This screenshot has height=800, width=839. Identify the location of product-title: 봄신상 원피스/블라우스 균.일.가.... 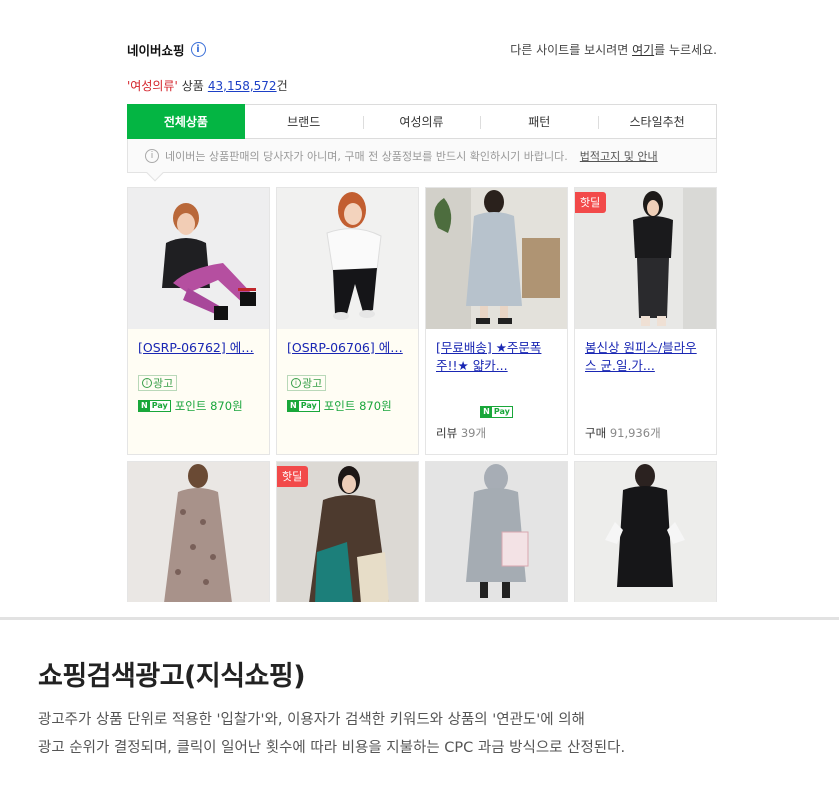
(645, 357).